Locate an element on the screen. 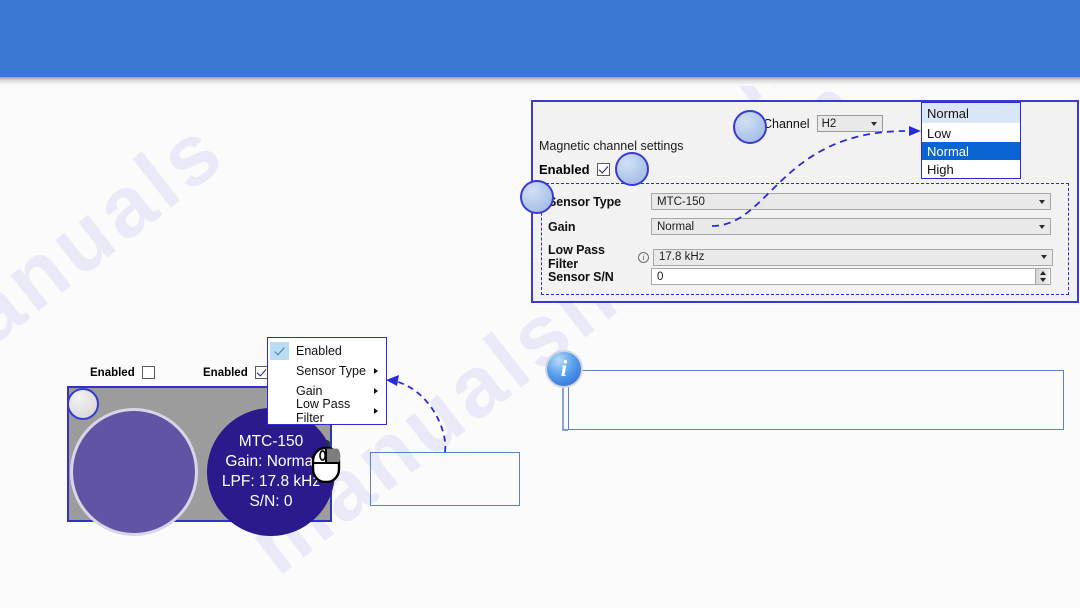  callout-marker-device-panel is located at coordinates (83, 404).